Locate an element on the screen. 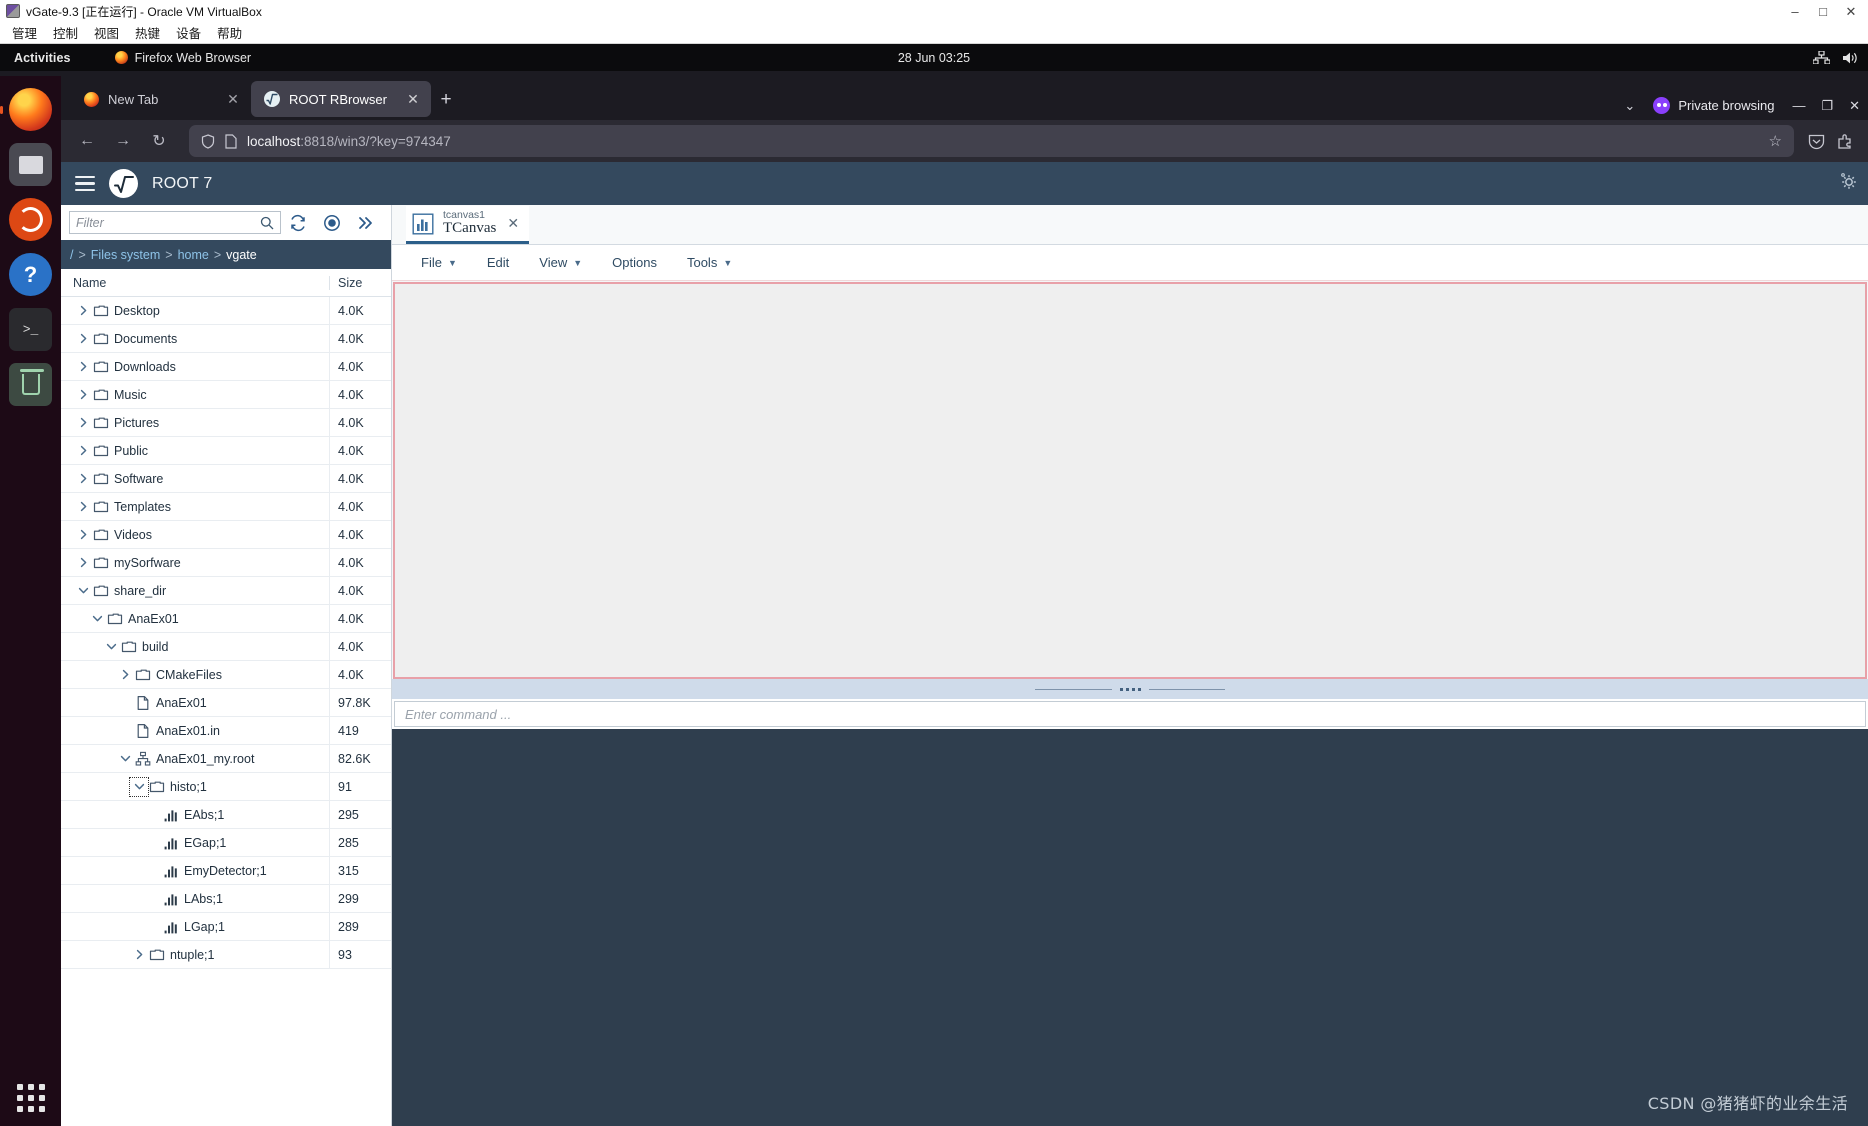  table-row: EmyDetector;1 315 is located at coordinates (226, 870).